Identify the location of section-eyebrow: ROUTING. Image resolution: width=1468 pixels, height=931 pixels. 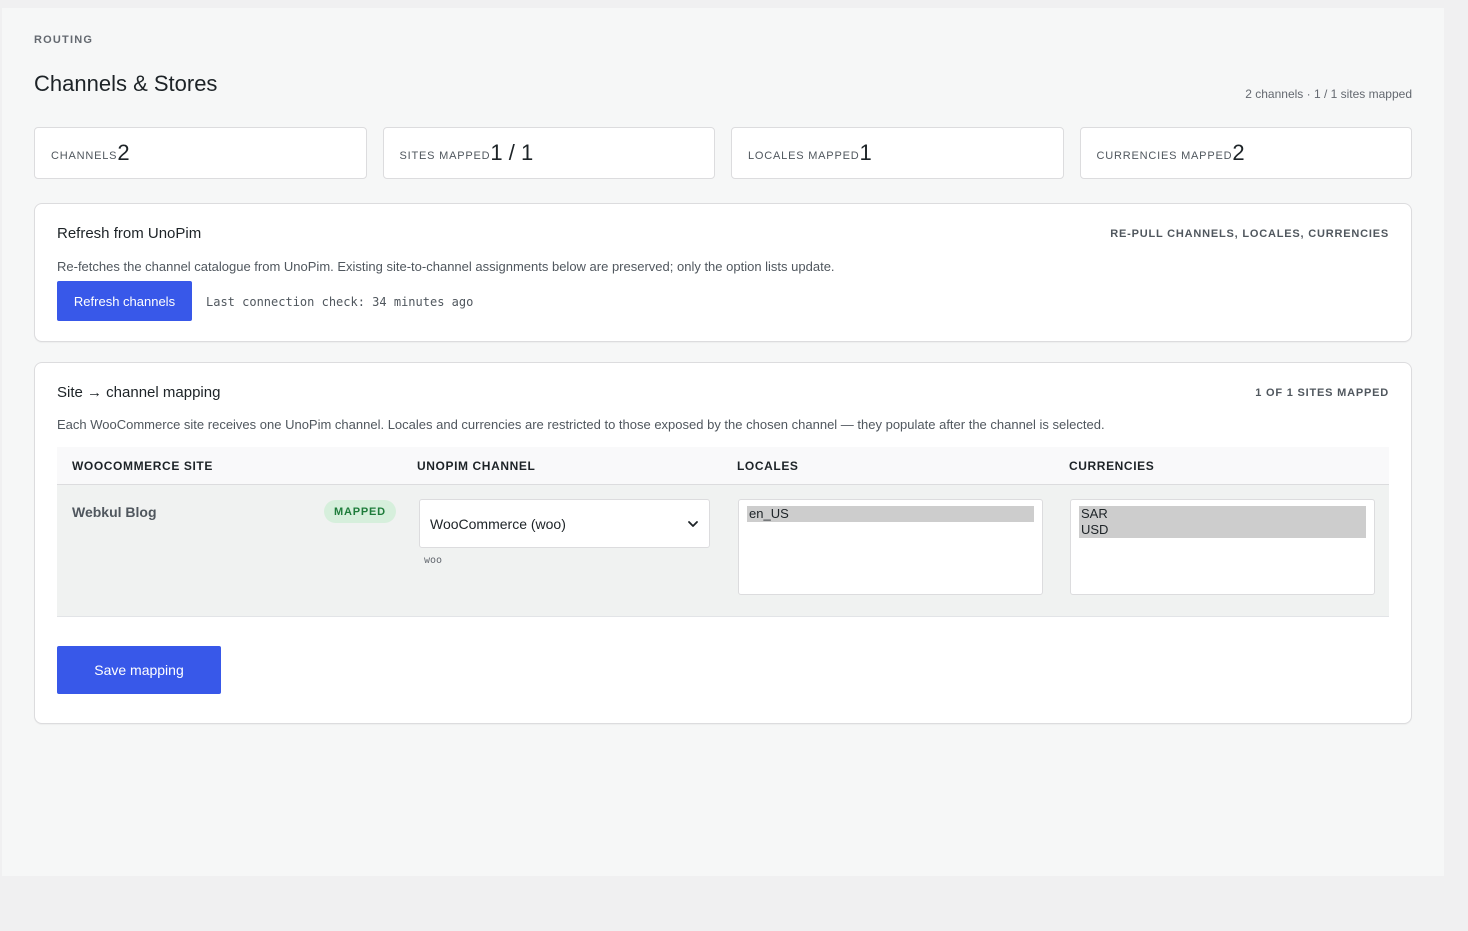
(64, 40).